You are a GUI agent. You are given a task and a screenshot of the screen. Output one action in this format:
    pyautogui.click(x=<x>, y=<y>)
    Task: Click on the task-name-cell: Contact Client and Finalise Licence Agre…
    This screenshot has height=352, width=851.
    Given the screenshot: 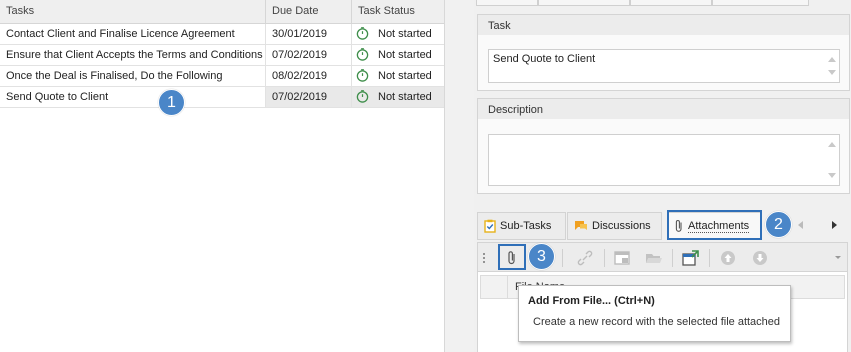 What is the action you would take?
    pyautogui.click(x=133, y=34)
    